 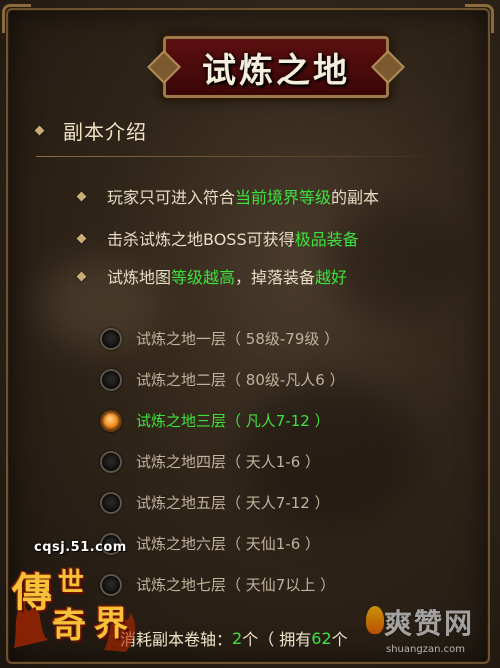 What do you see at coordinates (339, 639) in the screenshot?
I see `owned-unit: 个` at bounding box center [339, 639].